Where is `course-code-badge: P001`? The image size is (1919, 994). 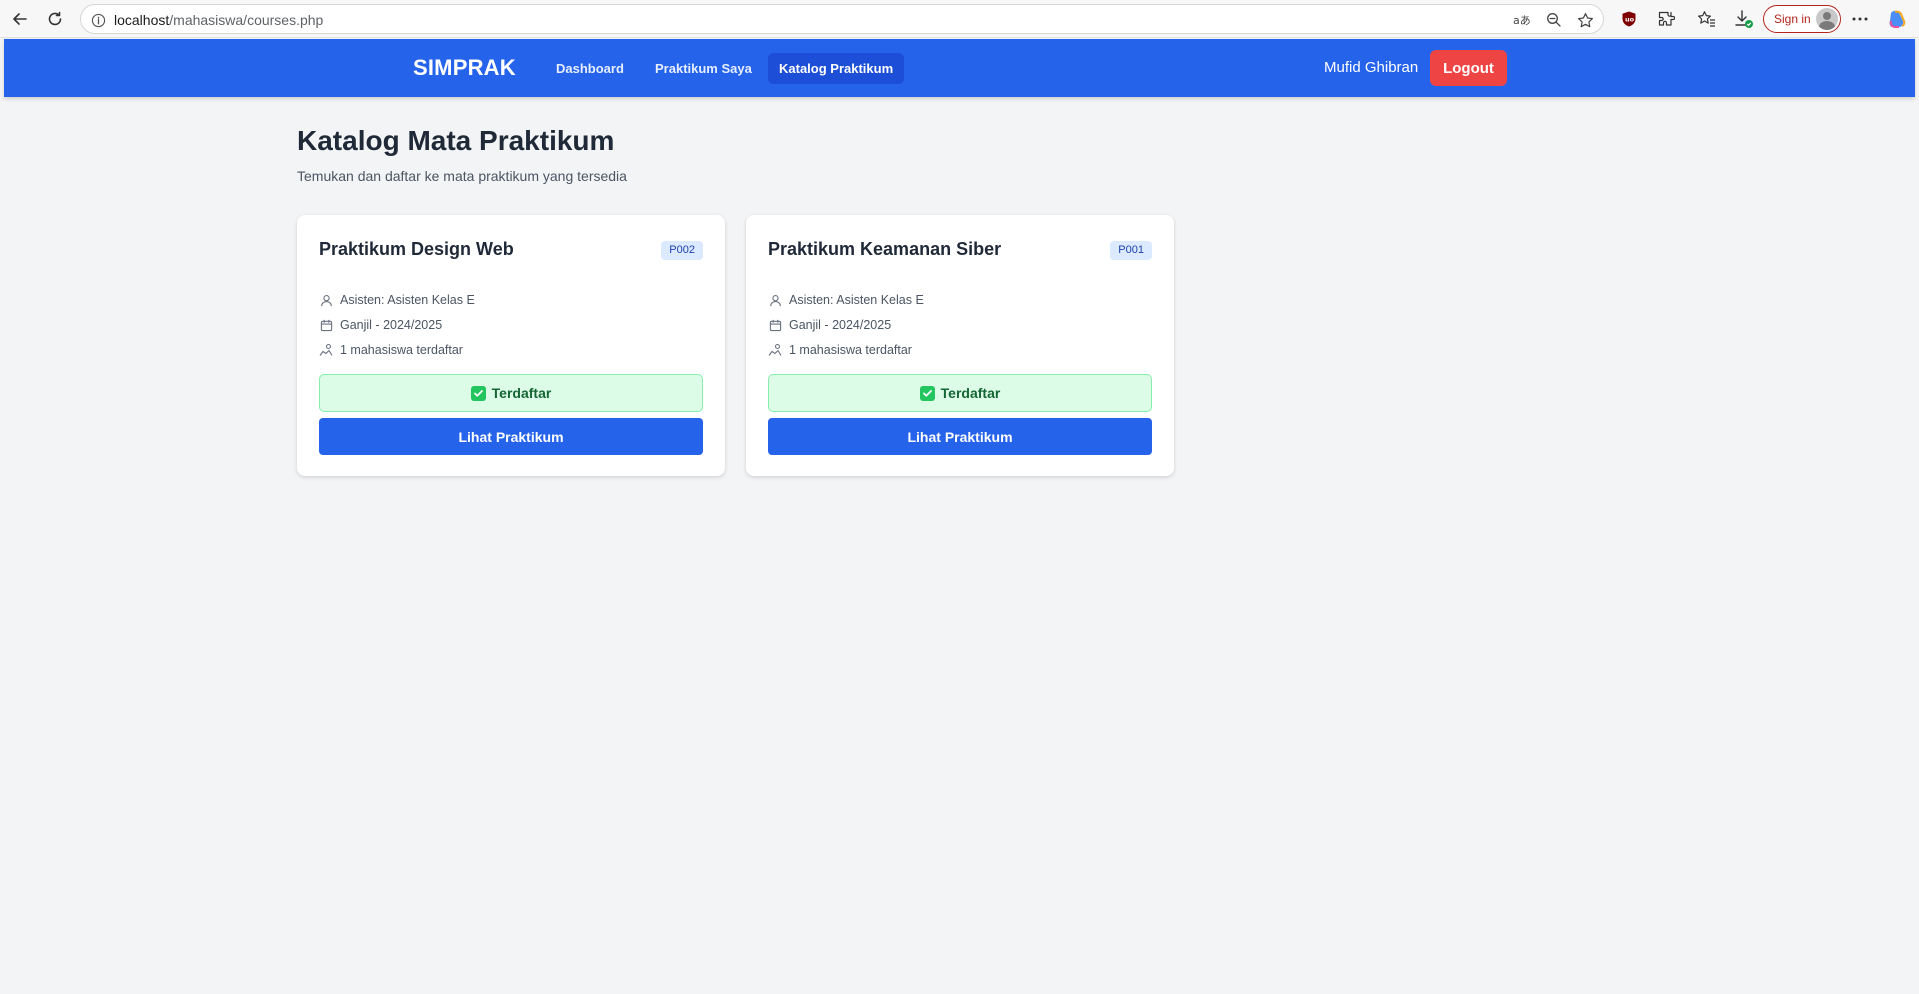
course-code-badge: P001 is located at coordinates (1131, 250).